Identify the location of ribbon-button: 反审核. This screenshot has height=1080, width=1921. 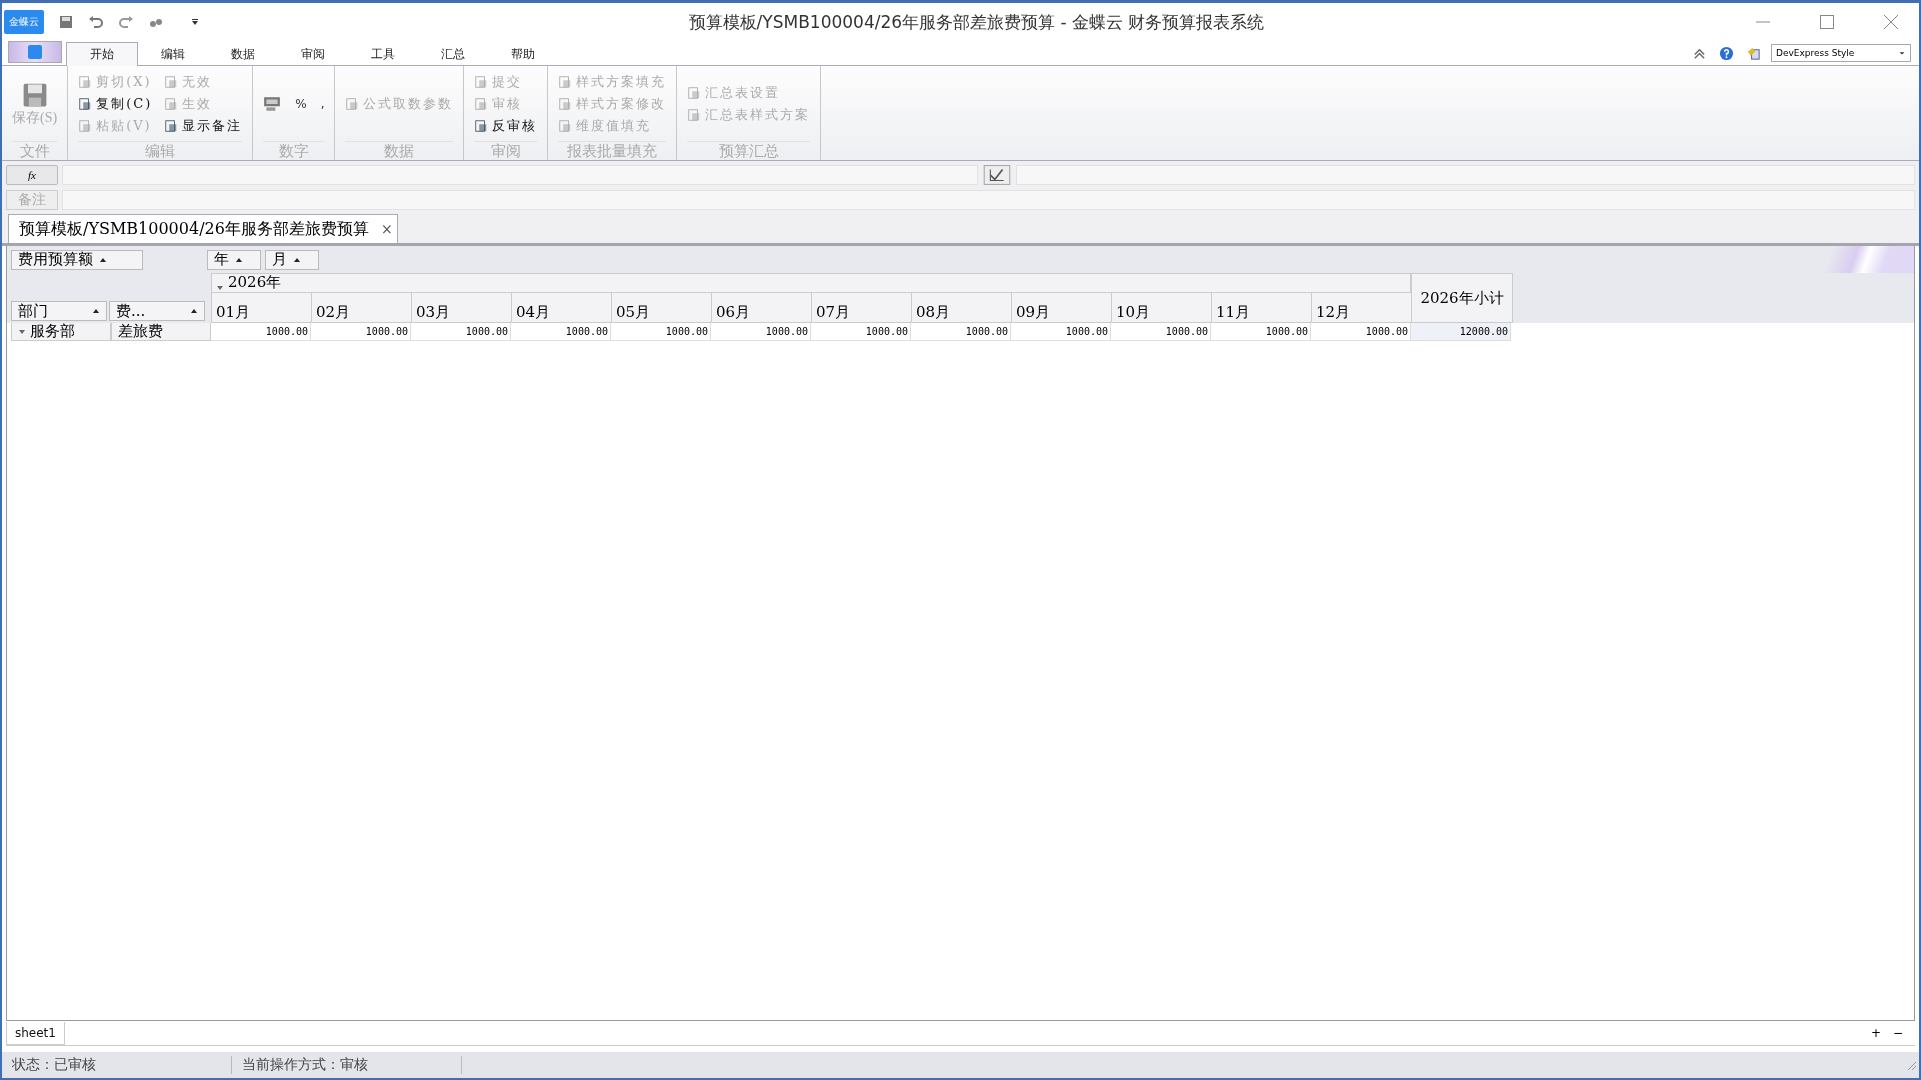
(506, 125).